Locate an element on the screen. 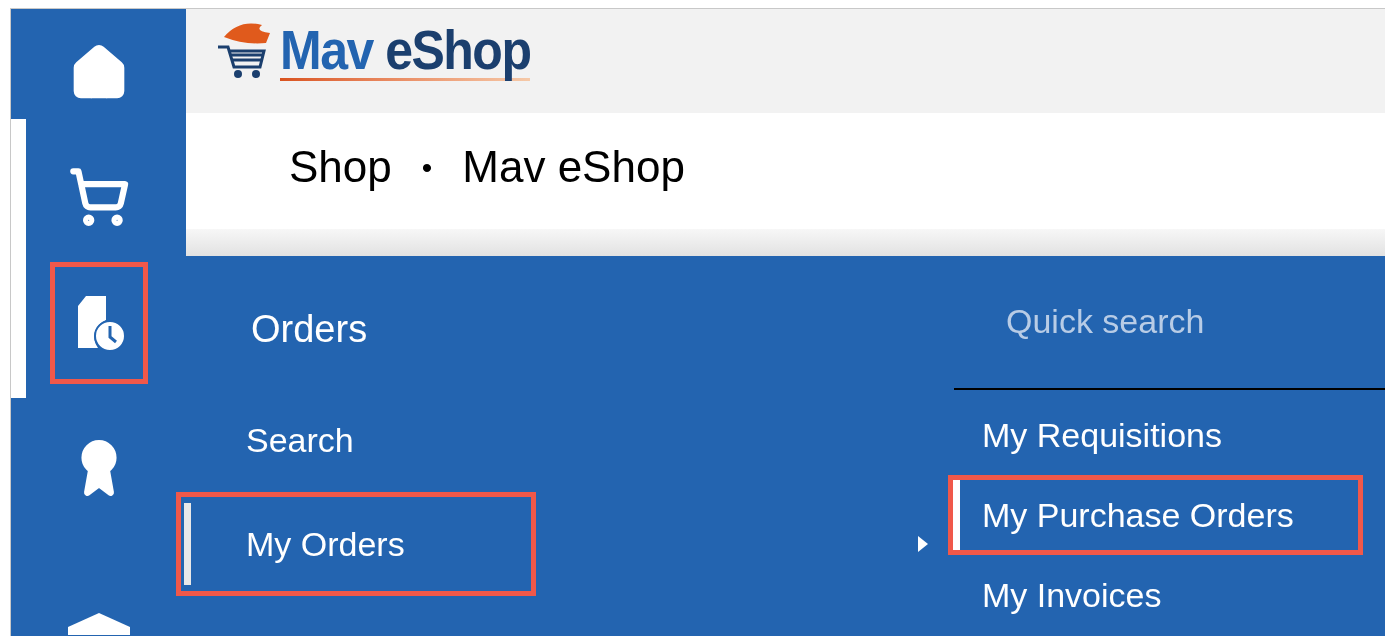 The image size is (1385, 636). cart-icon is located at coordinates (98, 196).